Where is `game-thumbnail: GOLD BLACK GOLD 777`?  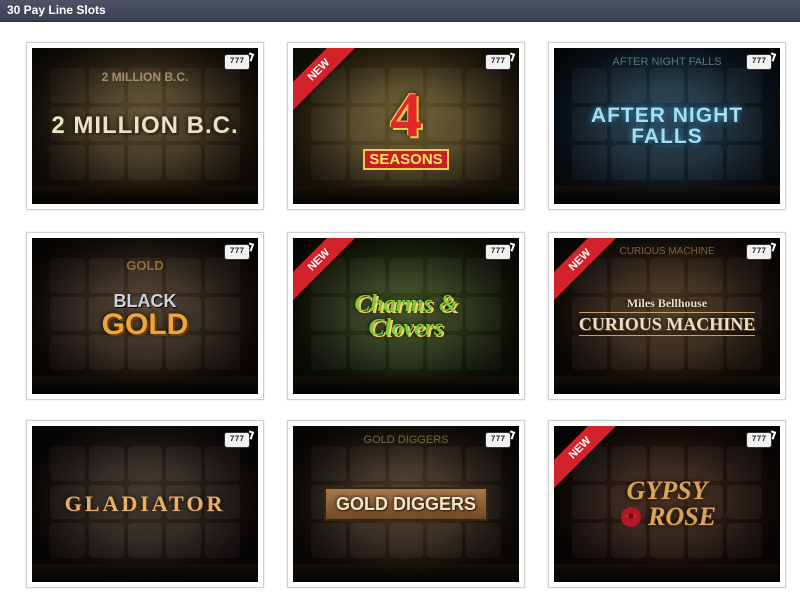
game-thumbnail: GOLD BLACK GOLD 777 is located at coordinates (145, 316).